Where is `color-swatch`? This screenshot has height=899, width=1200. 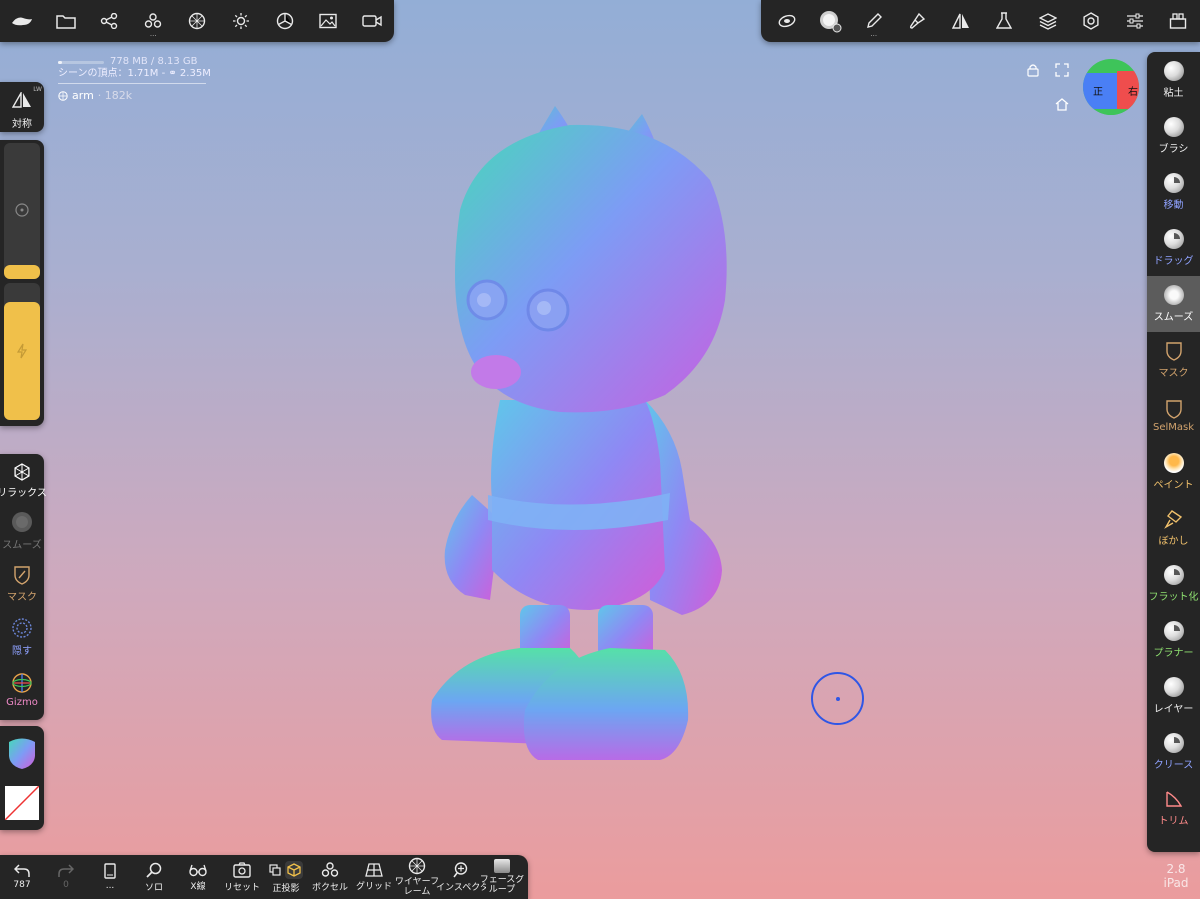 color-swatch is located at coordinates (22, 803).